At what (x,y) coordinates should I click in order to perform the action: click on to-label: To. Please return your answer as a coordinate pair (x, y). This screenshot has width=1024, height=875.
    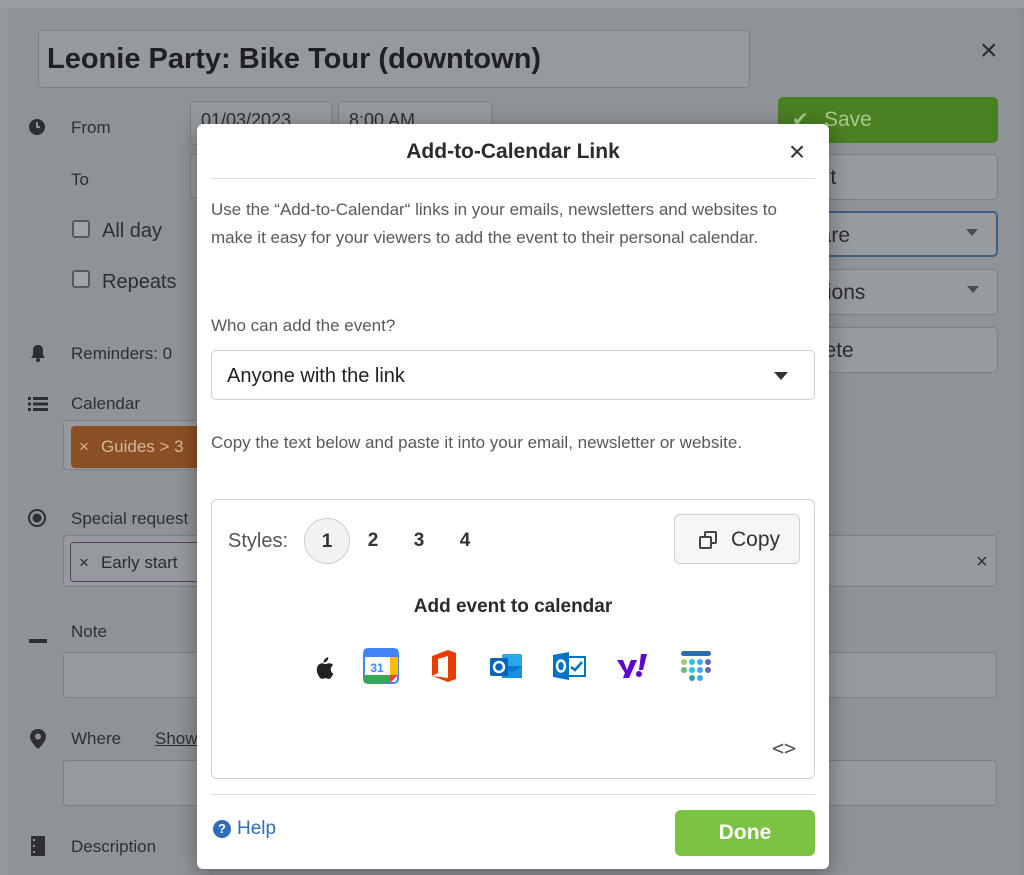
    Looking at the image, I should click on (80, 179).